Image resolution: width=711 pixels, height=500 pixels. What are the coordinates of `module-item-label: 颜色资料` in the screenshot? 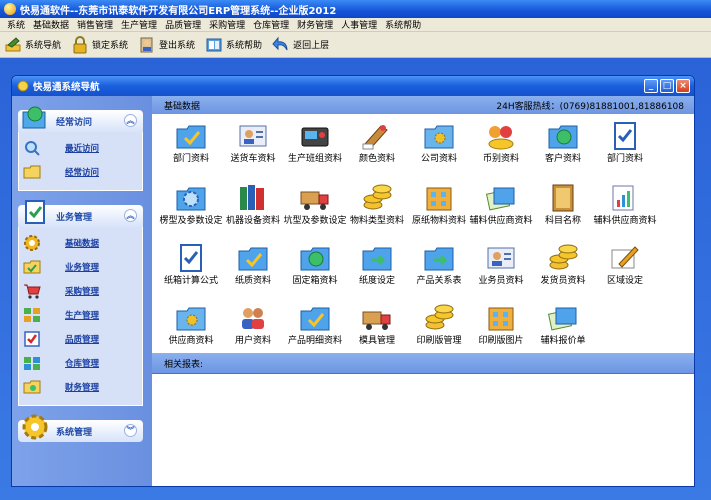 It's located at (376, 159).